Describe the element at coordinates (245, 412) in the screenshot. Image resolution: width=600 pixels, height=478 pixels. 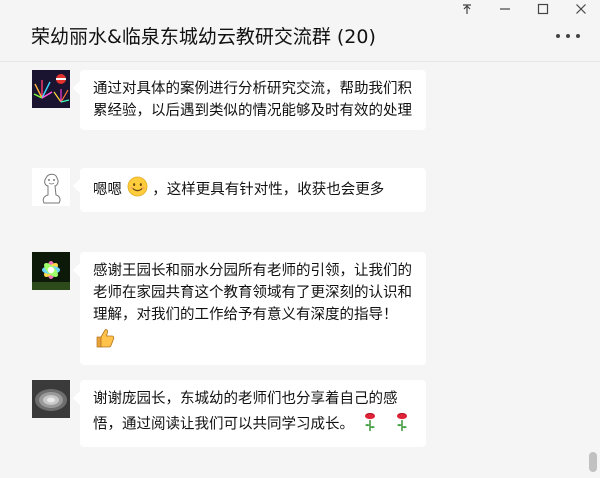
I see `message-text: 谢谢庞园长，东城幼的老师们也分享着自己的感悟，通过阅读让我们可以共同学习成长。` at that location.